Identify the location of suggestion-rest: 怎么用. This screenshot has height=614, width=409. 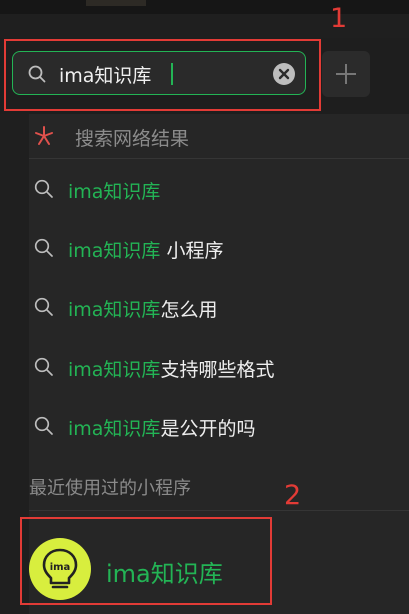
(189, 310).